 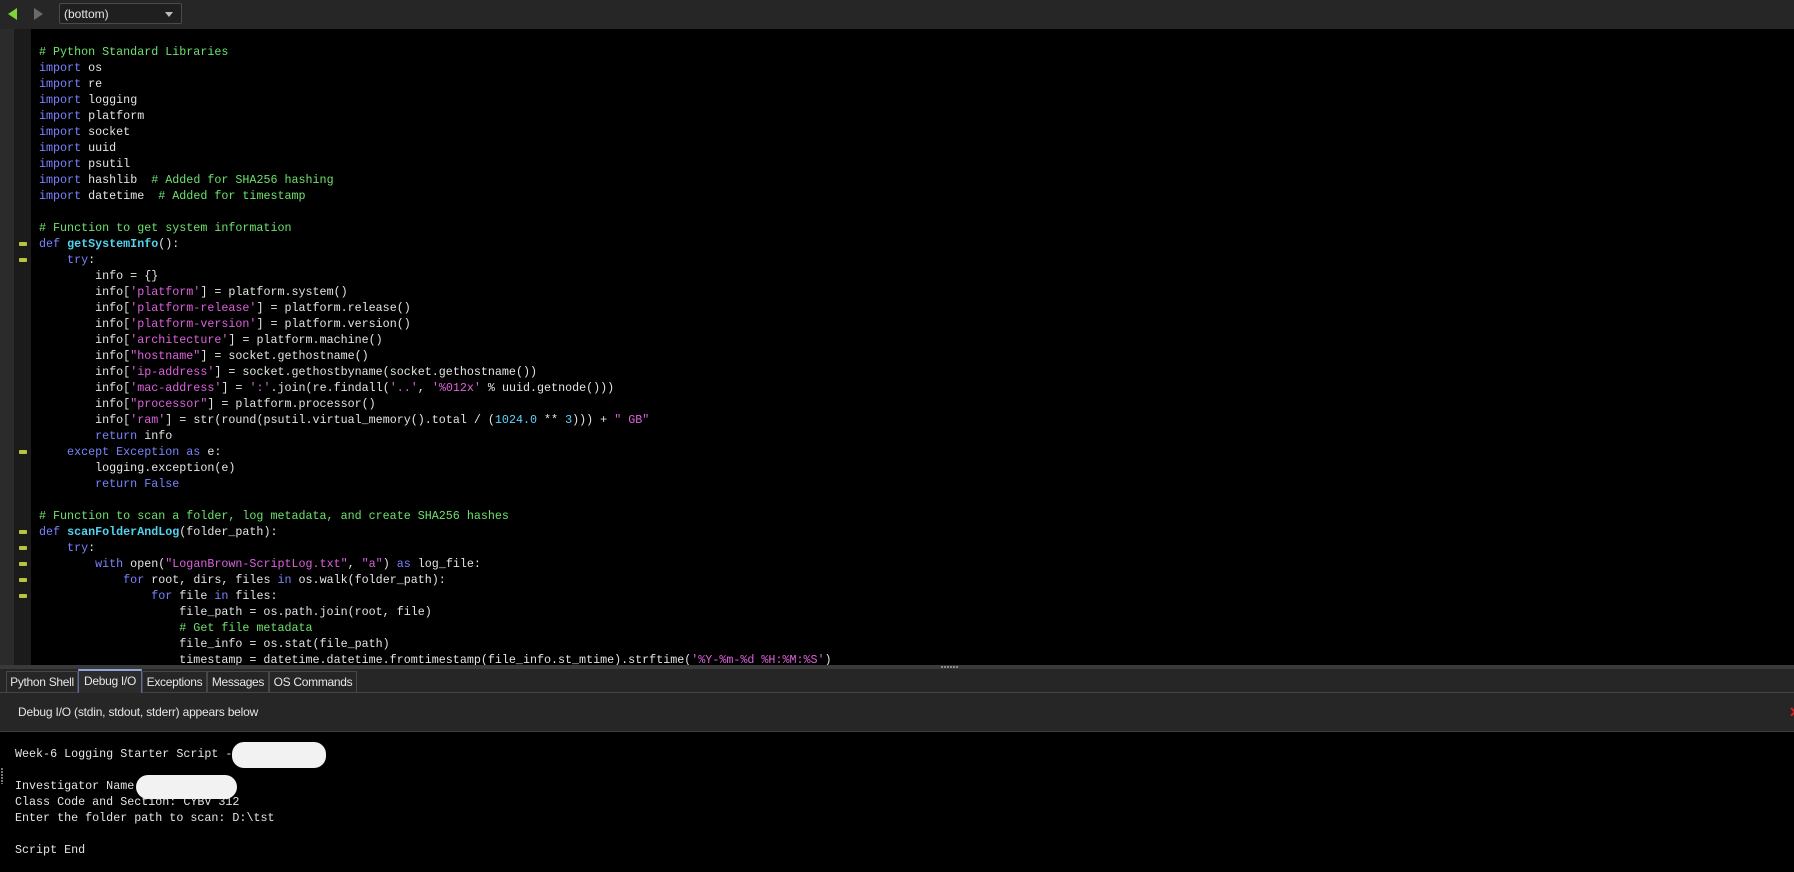 I want to click on code-line: import socket, so click(x=435, y=132).